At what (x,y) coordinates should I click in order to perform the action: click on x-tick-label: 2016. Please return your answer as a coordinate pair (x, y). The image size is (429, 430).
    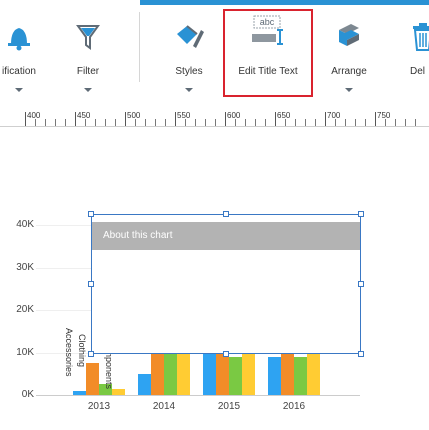
    Looking at the image, I should click on (294, 406).